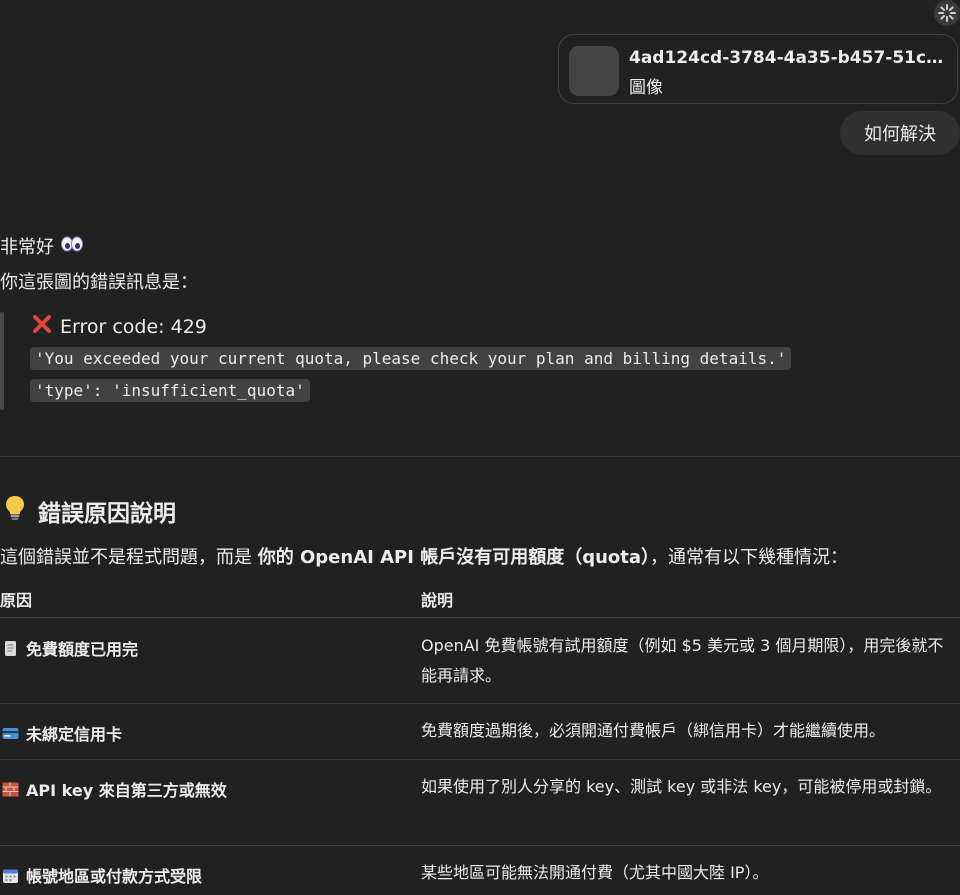  Describe the element at coordinates (653, 730) in the screenshot. I see `row-description: 免費額度過期後，必須開通付費帳戶（綁信用卡）才能繼續使用。` at that location.